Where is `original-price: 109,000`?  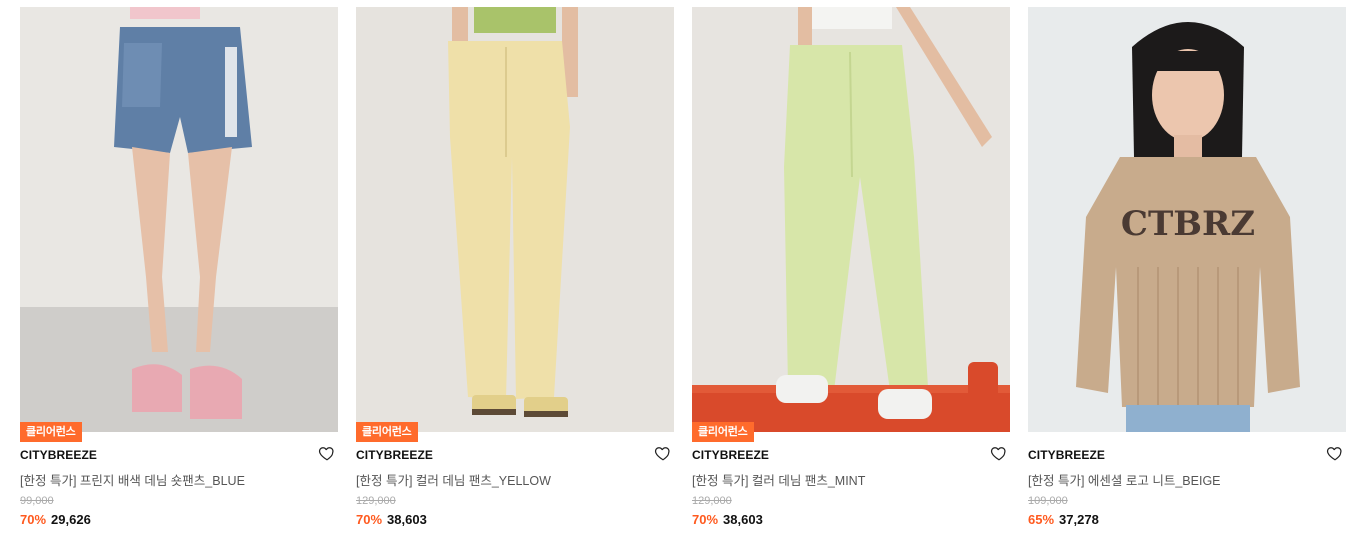
original-price: 109,000 is located at coordinates (1048, 501).